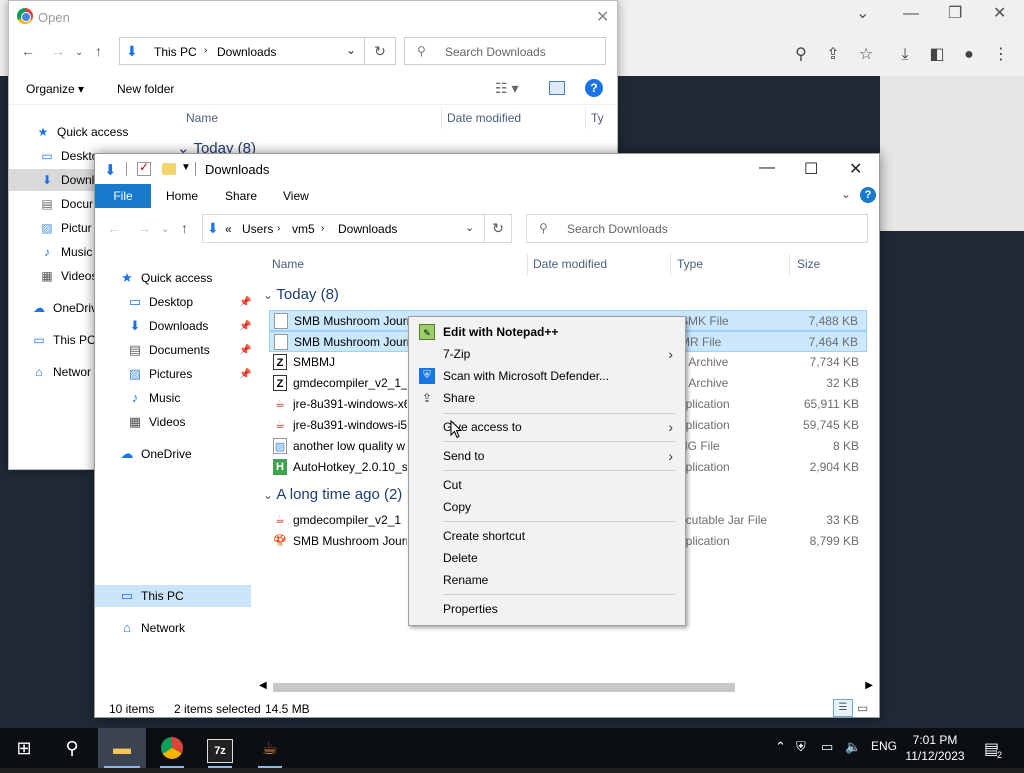 Image resolution: width=1024 pixels, height=773 pixels. Describe the element at coordinates (547, 456) in the screenshot. I see `menu-item-send-to: Send to ›` at that location.